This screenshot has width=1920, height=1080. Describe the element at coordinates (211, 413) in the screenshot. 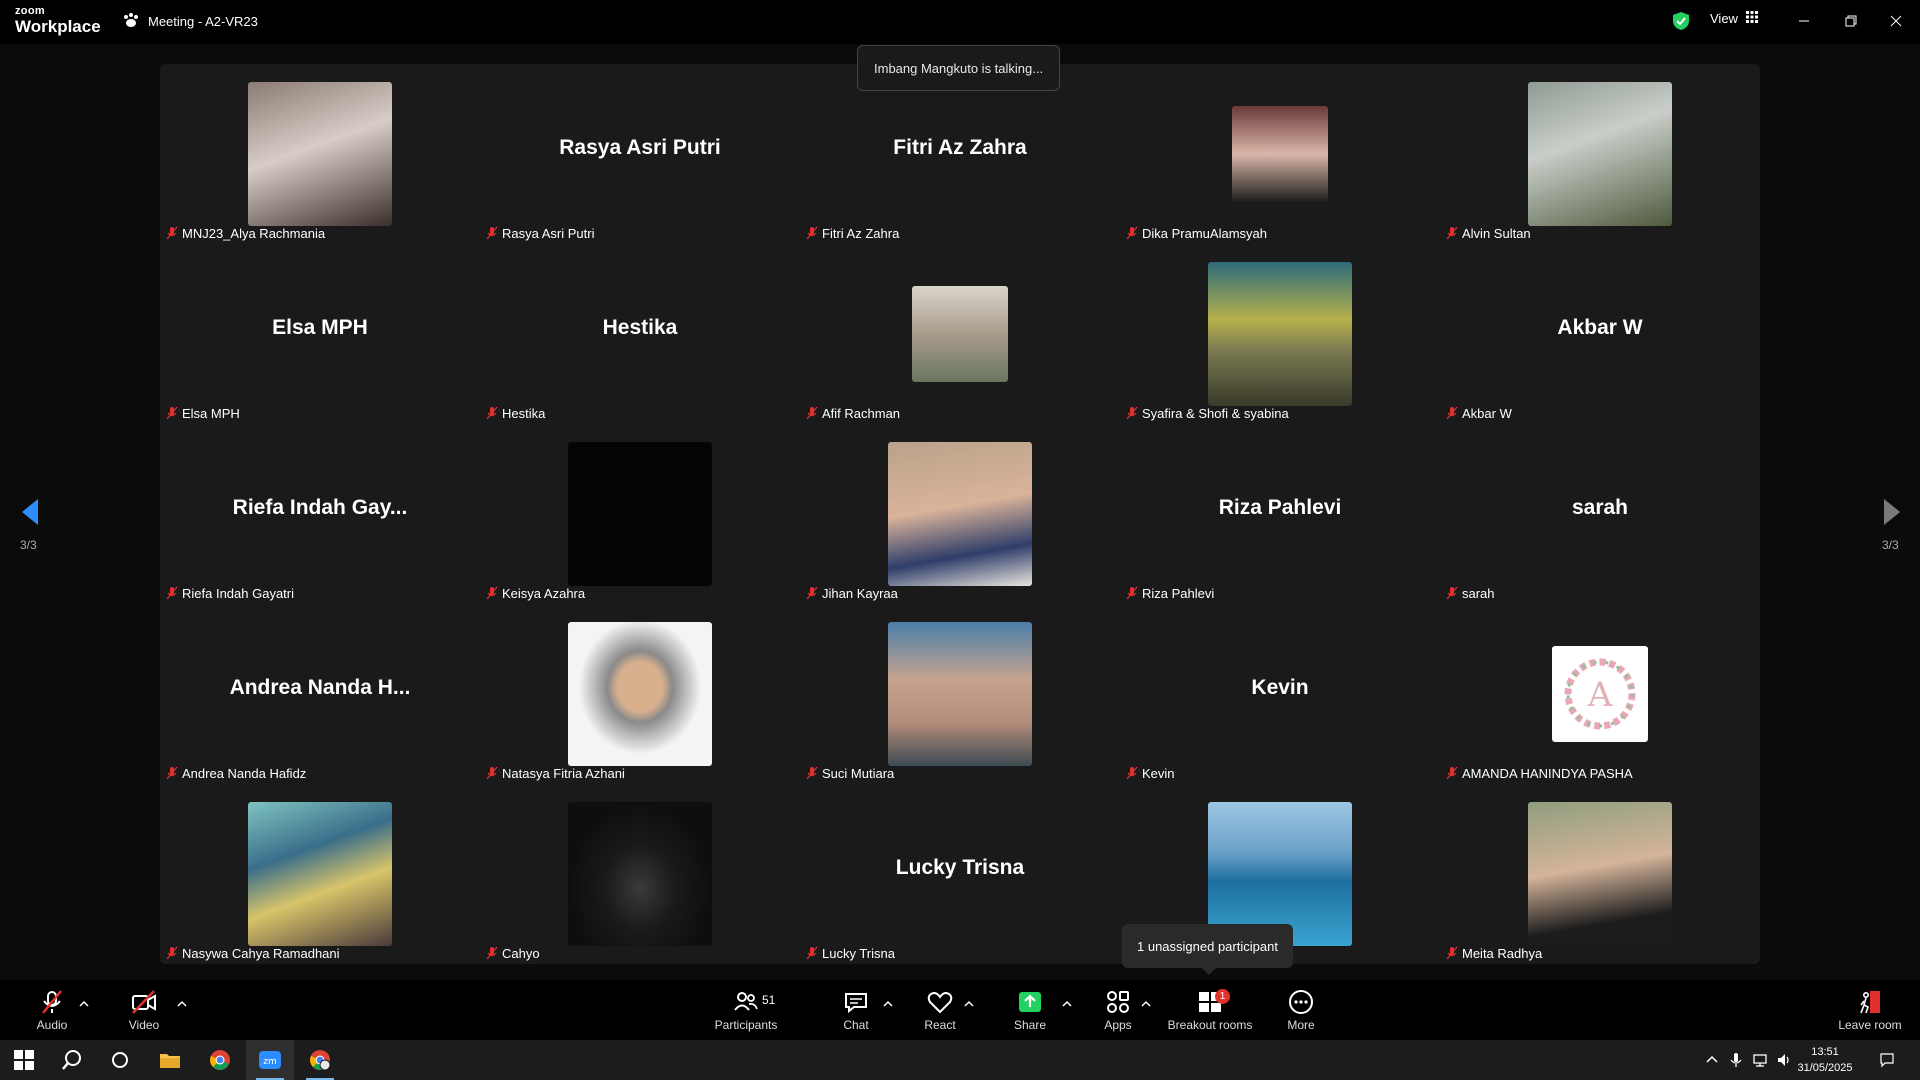

I see `participant-name: Elsa MPH` at that location.